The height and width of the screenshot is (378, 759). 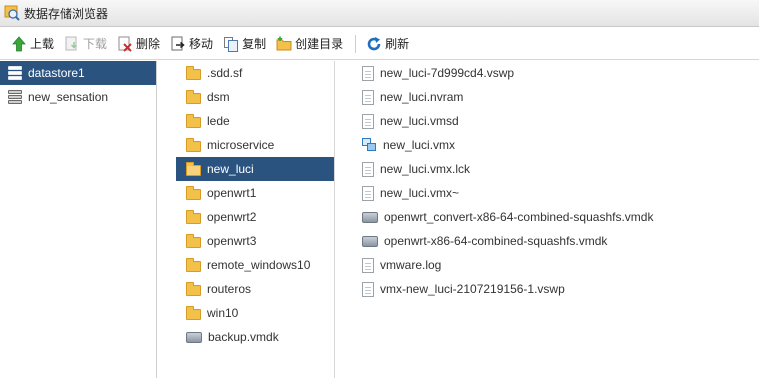 I want to click on refresh-icon, so click(x=374, y=44).